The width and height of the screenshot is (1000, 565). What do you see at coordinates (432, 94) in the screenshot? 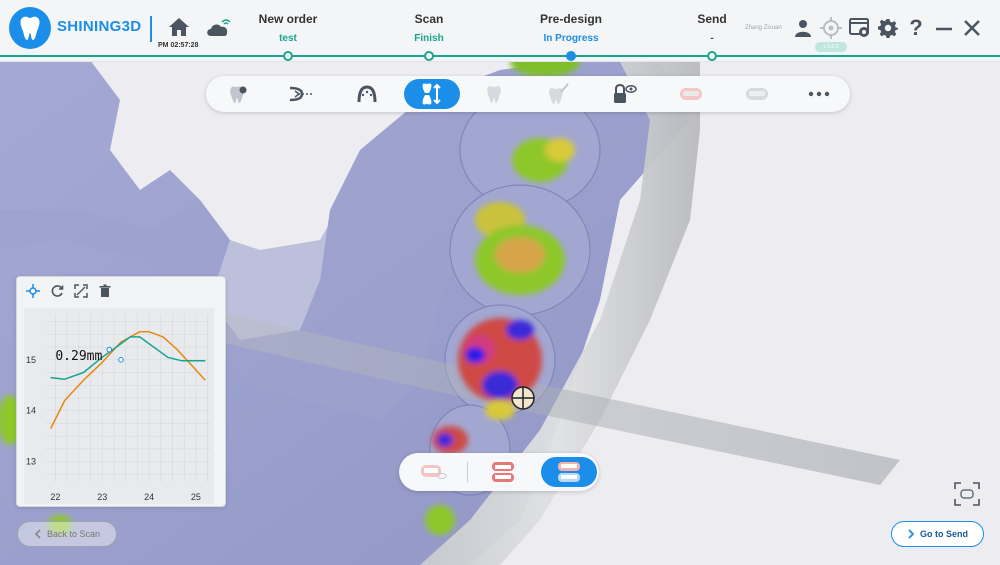
I see `occlusion-clearance-icon` at bounding box center [432, 94].